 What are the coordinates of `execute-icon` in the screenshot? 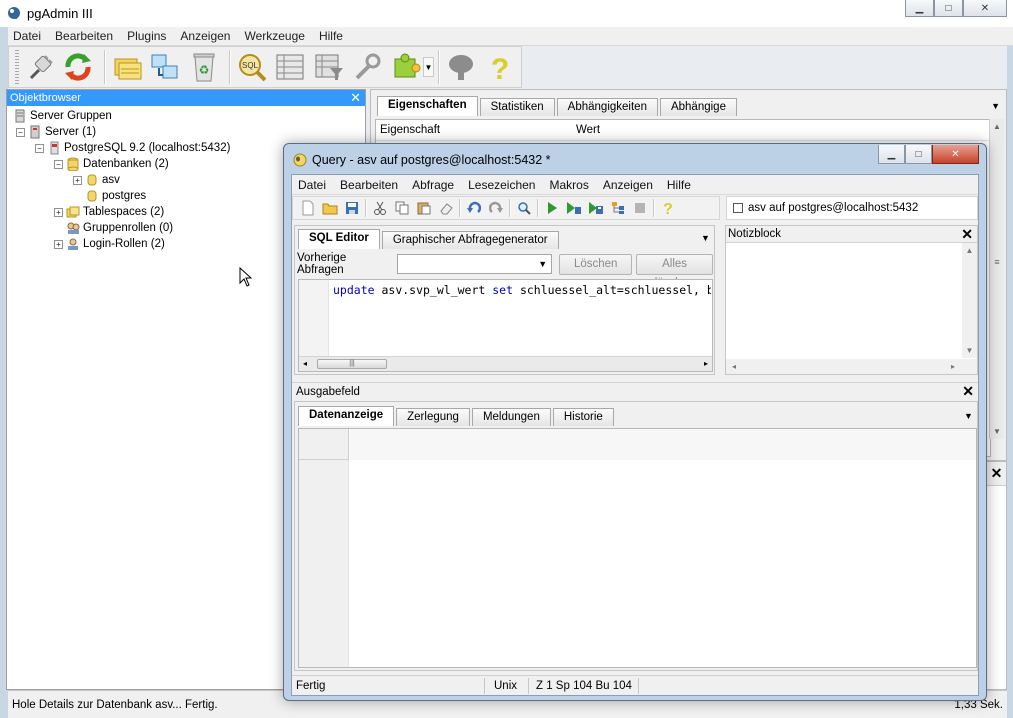 It's located at (552, 208).